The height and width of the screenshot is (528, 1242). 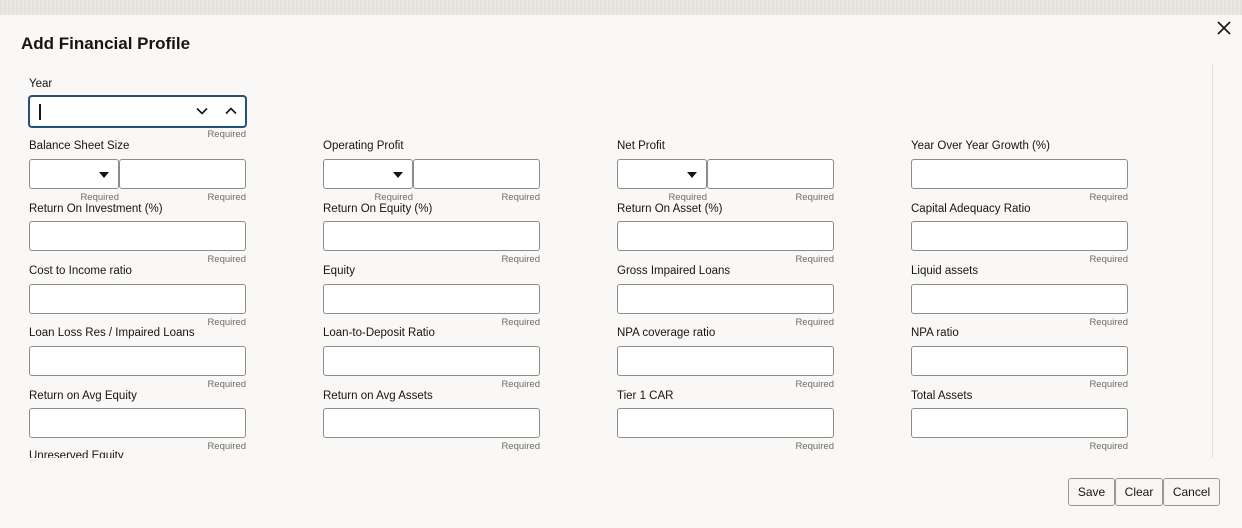 I want to click on chevron-down-icon, so click(x=202, y=111).